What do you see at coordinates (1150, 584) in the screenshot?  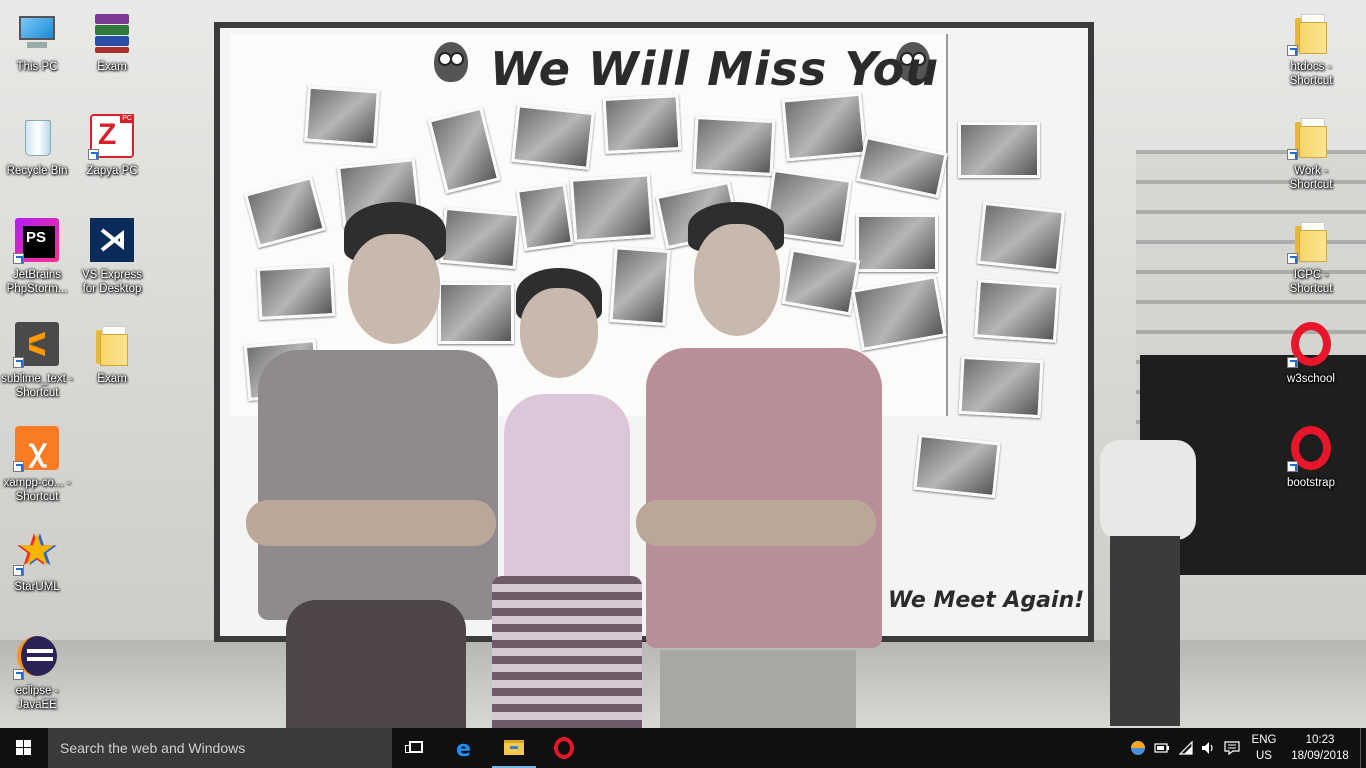 I see `wallpaper-person-background` at bounding box center [1150, 584].